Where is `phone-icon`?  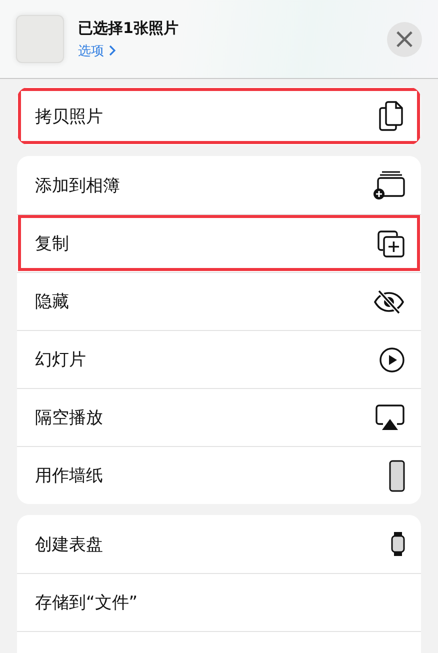
phone-icon is located at coordinates (397, 476).